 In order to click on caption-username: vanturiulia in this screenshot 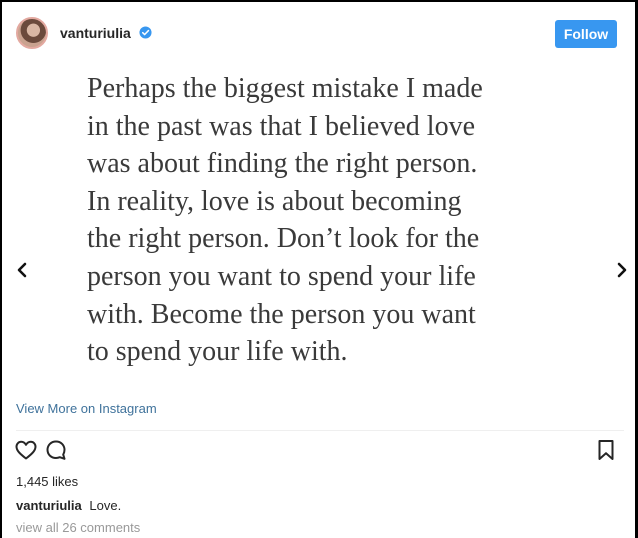, I will do `click(49, 505)`.